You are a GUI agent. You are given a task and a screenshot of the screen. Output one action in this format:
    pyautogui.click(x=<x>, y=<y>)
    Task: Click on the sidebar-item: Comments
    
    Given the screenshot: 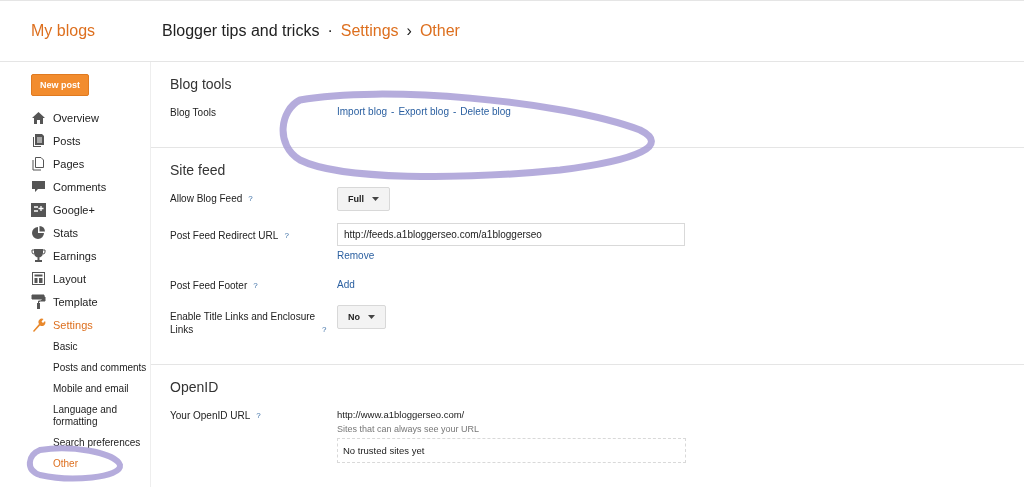 What is the action you would take?
    pyautogui.click(x=75, y=186)
    